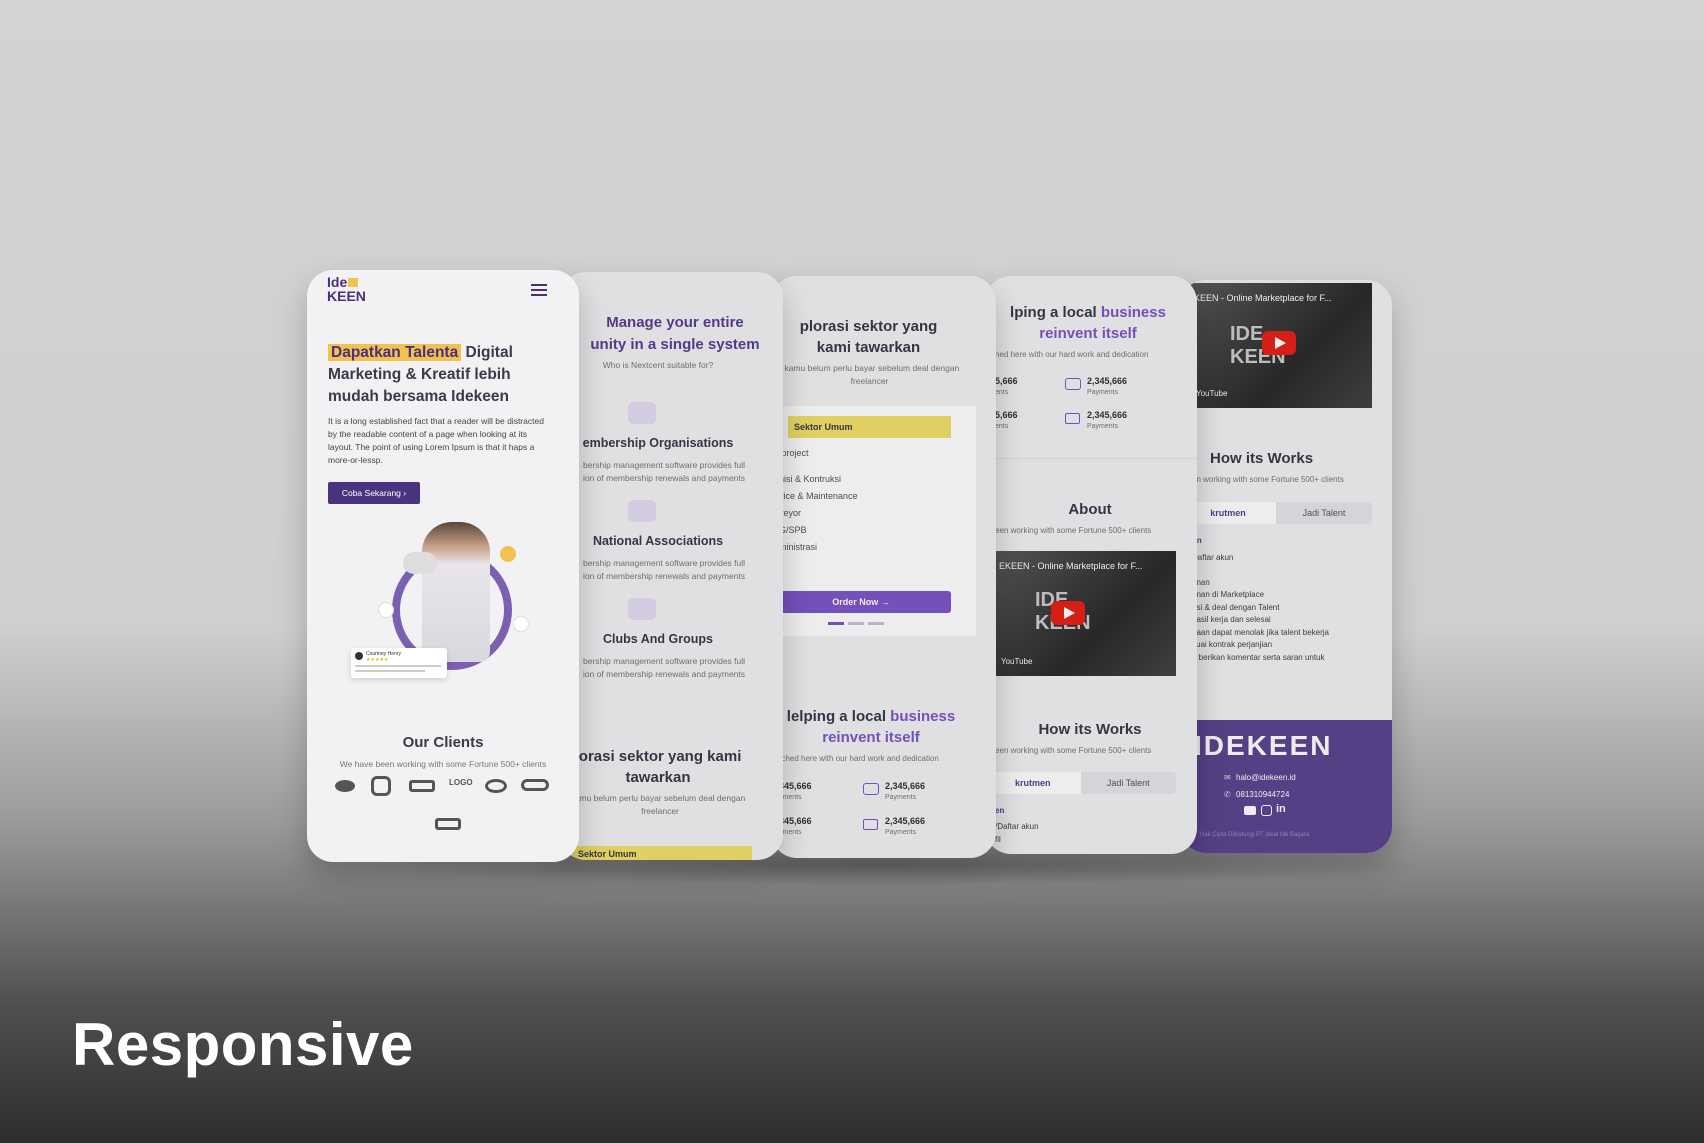 The height and width of the screenshot is (1143, 1704). What do you see at coordinates (1227, 777) in the screenshot?
I see `mail-icon: ✉` at bounding box center [1227, 777].